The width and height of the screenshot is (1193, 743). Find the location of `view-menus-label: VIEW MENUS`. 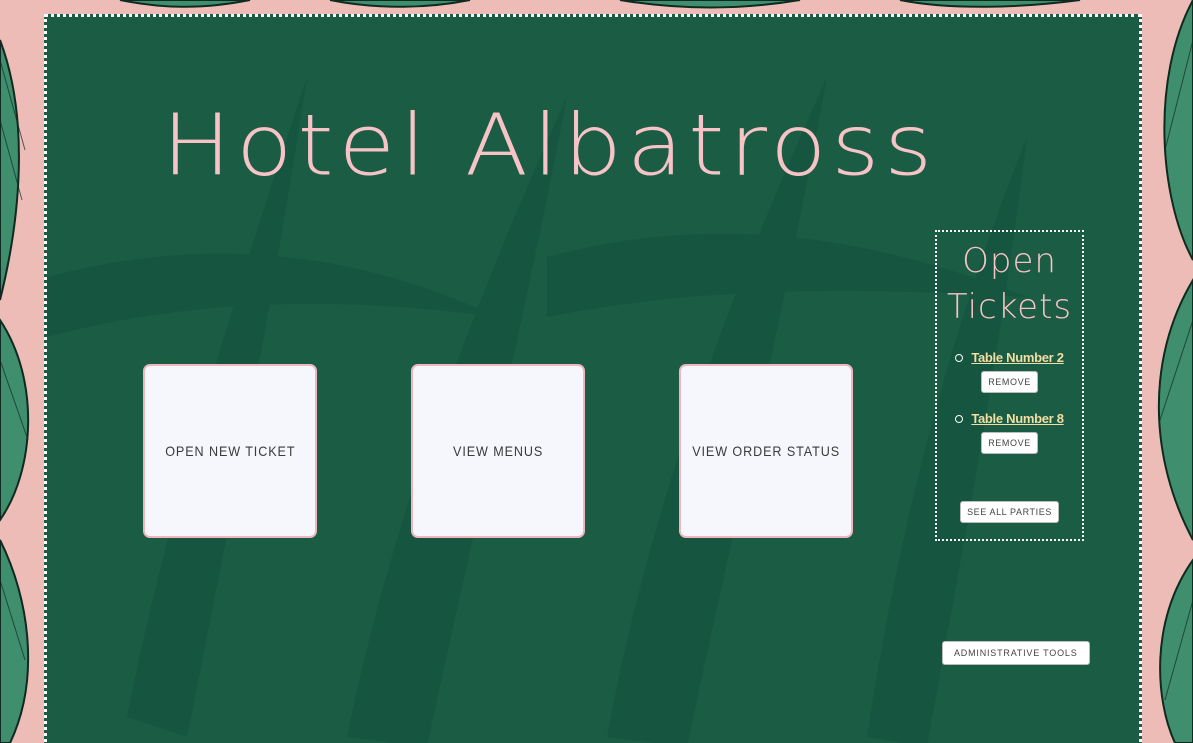

view-menus-label: VIEW MENUS is located at coordinates (498, 451).